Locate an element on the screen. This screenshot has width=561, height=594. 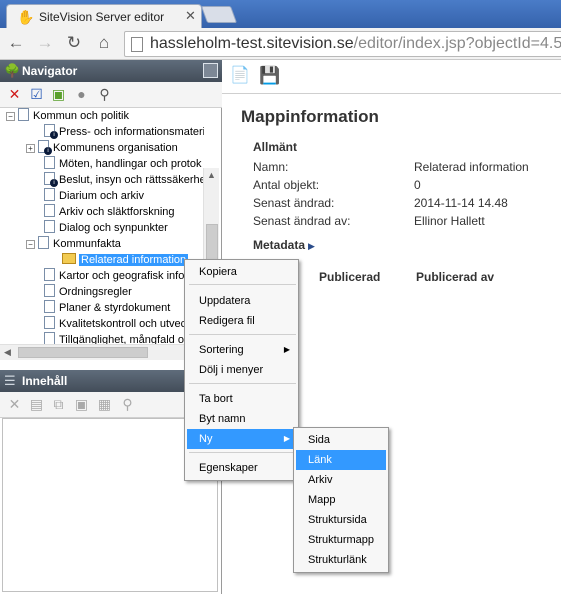
navigator-header: 🌳 Navigator is located at coordinates (111, 71).